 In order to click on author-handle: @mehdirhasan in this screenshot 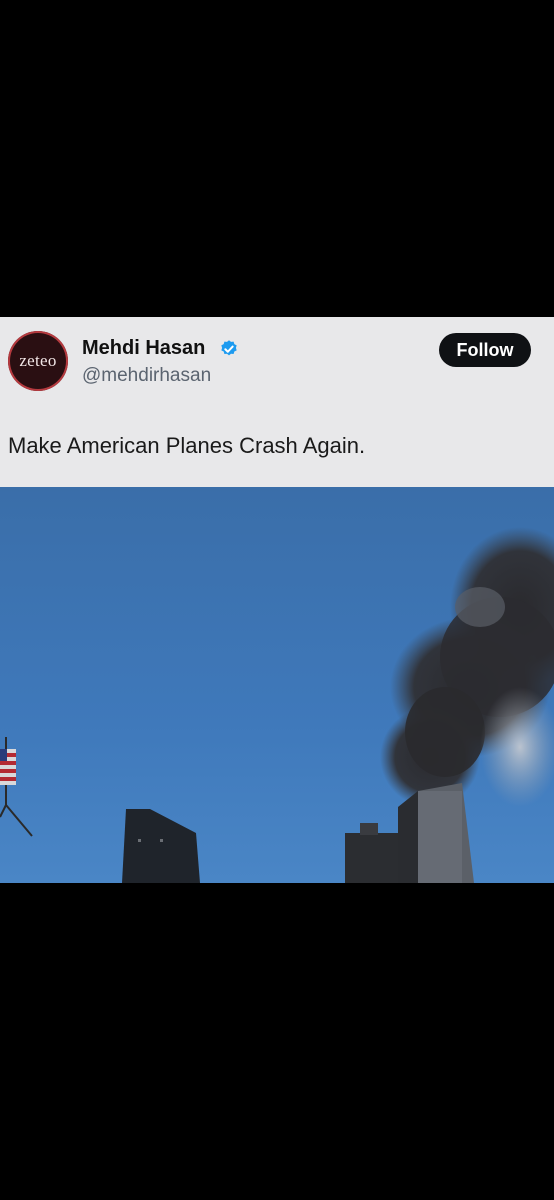, I will do `click(146, 376)`.